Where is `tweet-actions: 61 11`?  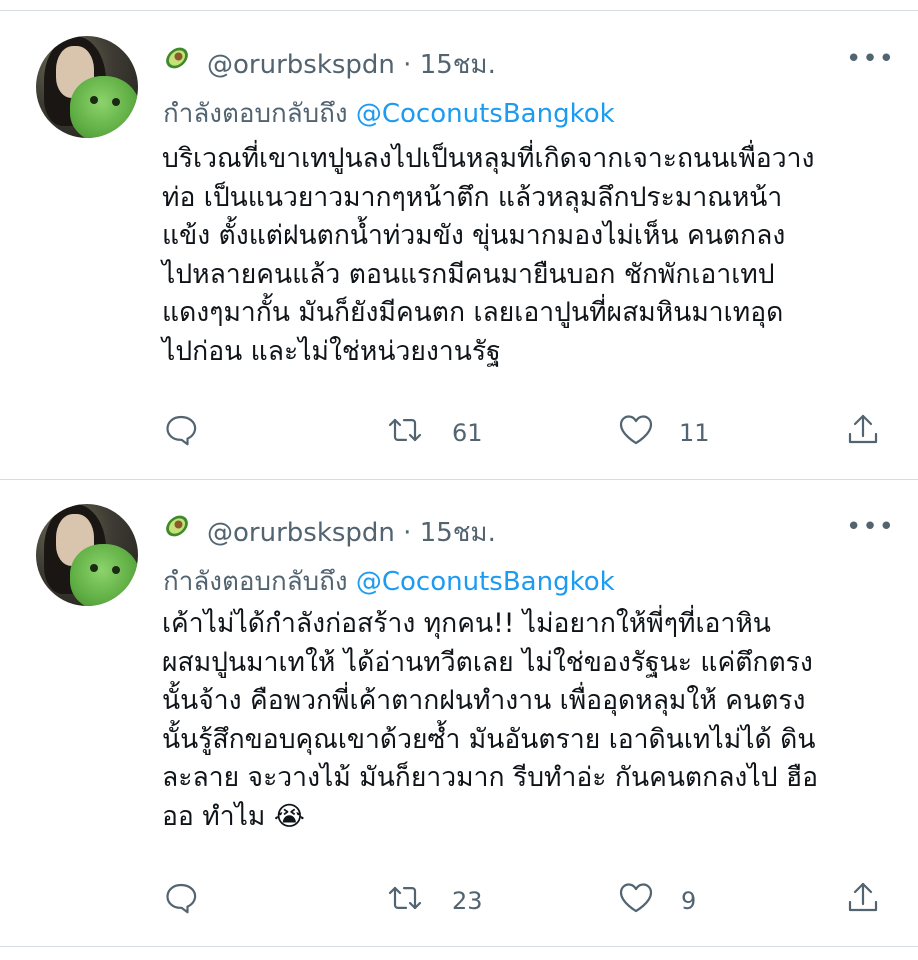 tweet-actions: 61 11 is located at coordinates (459, 434).